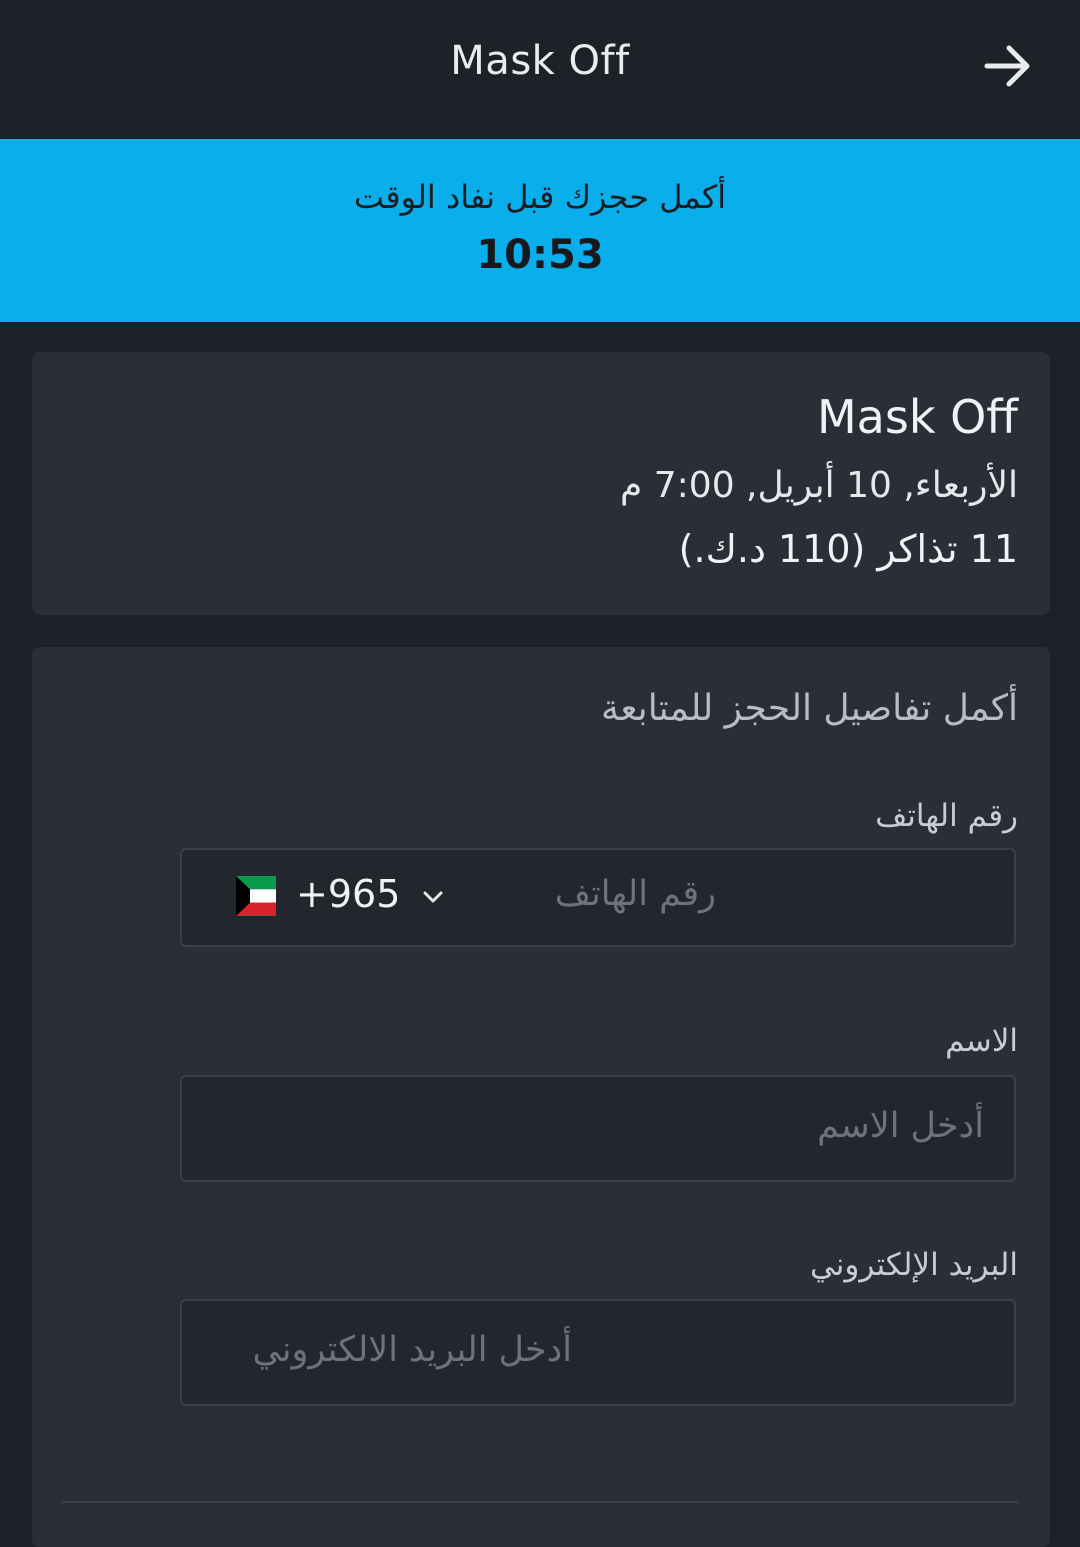 The image size is (1080, 1547). Describe the element at coordinates (412, 1350) in the screenshot. I see `email-input-placeholder: أدخل البريد الالكتروني` at that location.